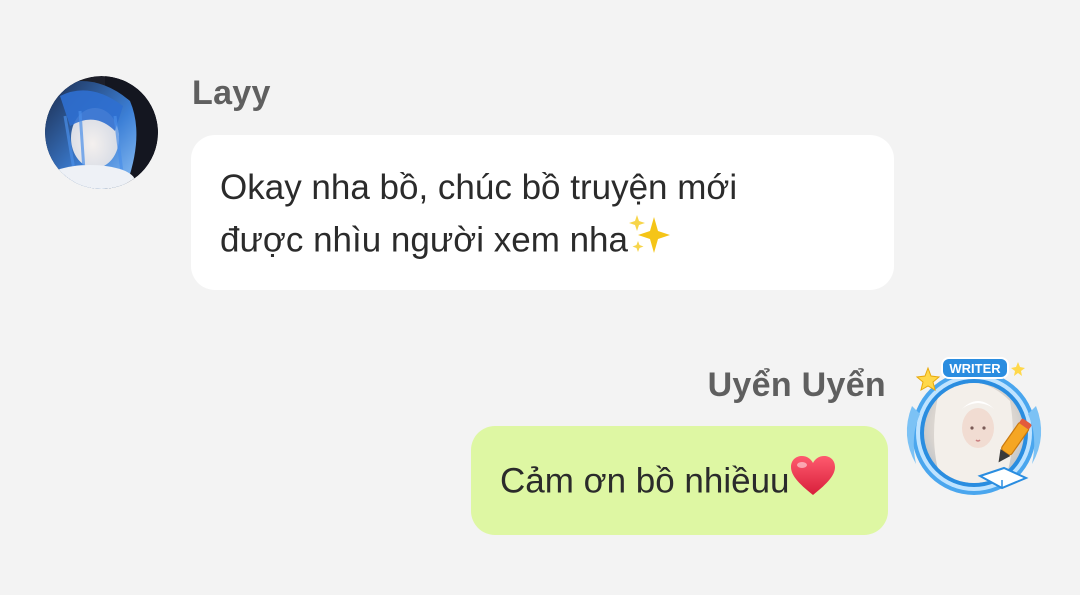  Describe the element at coordinates (796, 385) in the screenshot. I see `sender-name-uyen-uyen: Uyển Uyển` at that location.